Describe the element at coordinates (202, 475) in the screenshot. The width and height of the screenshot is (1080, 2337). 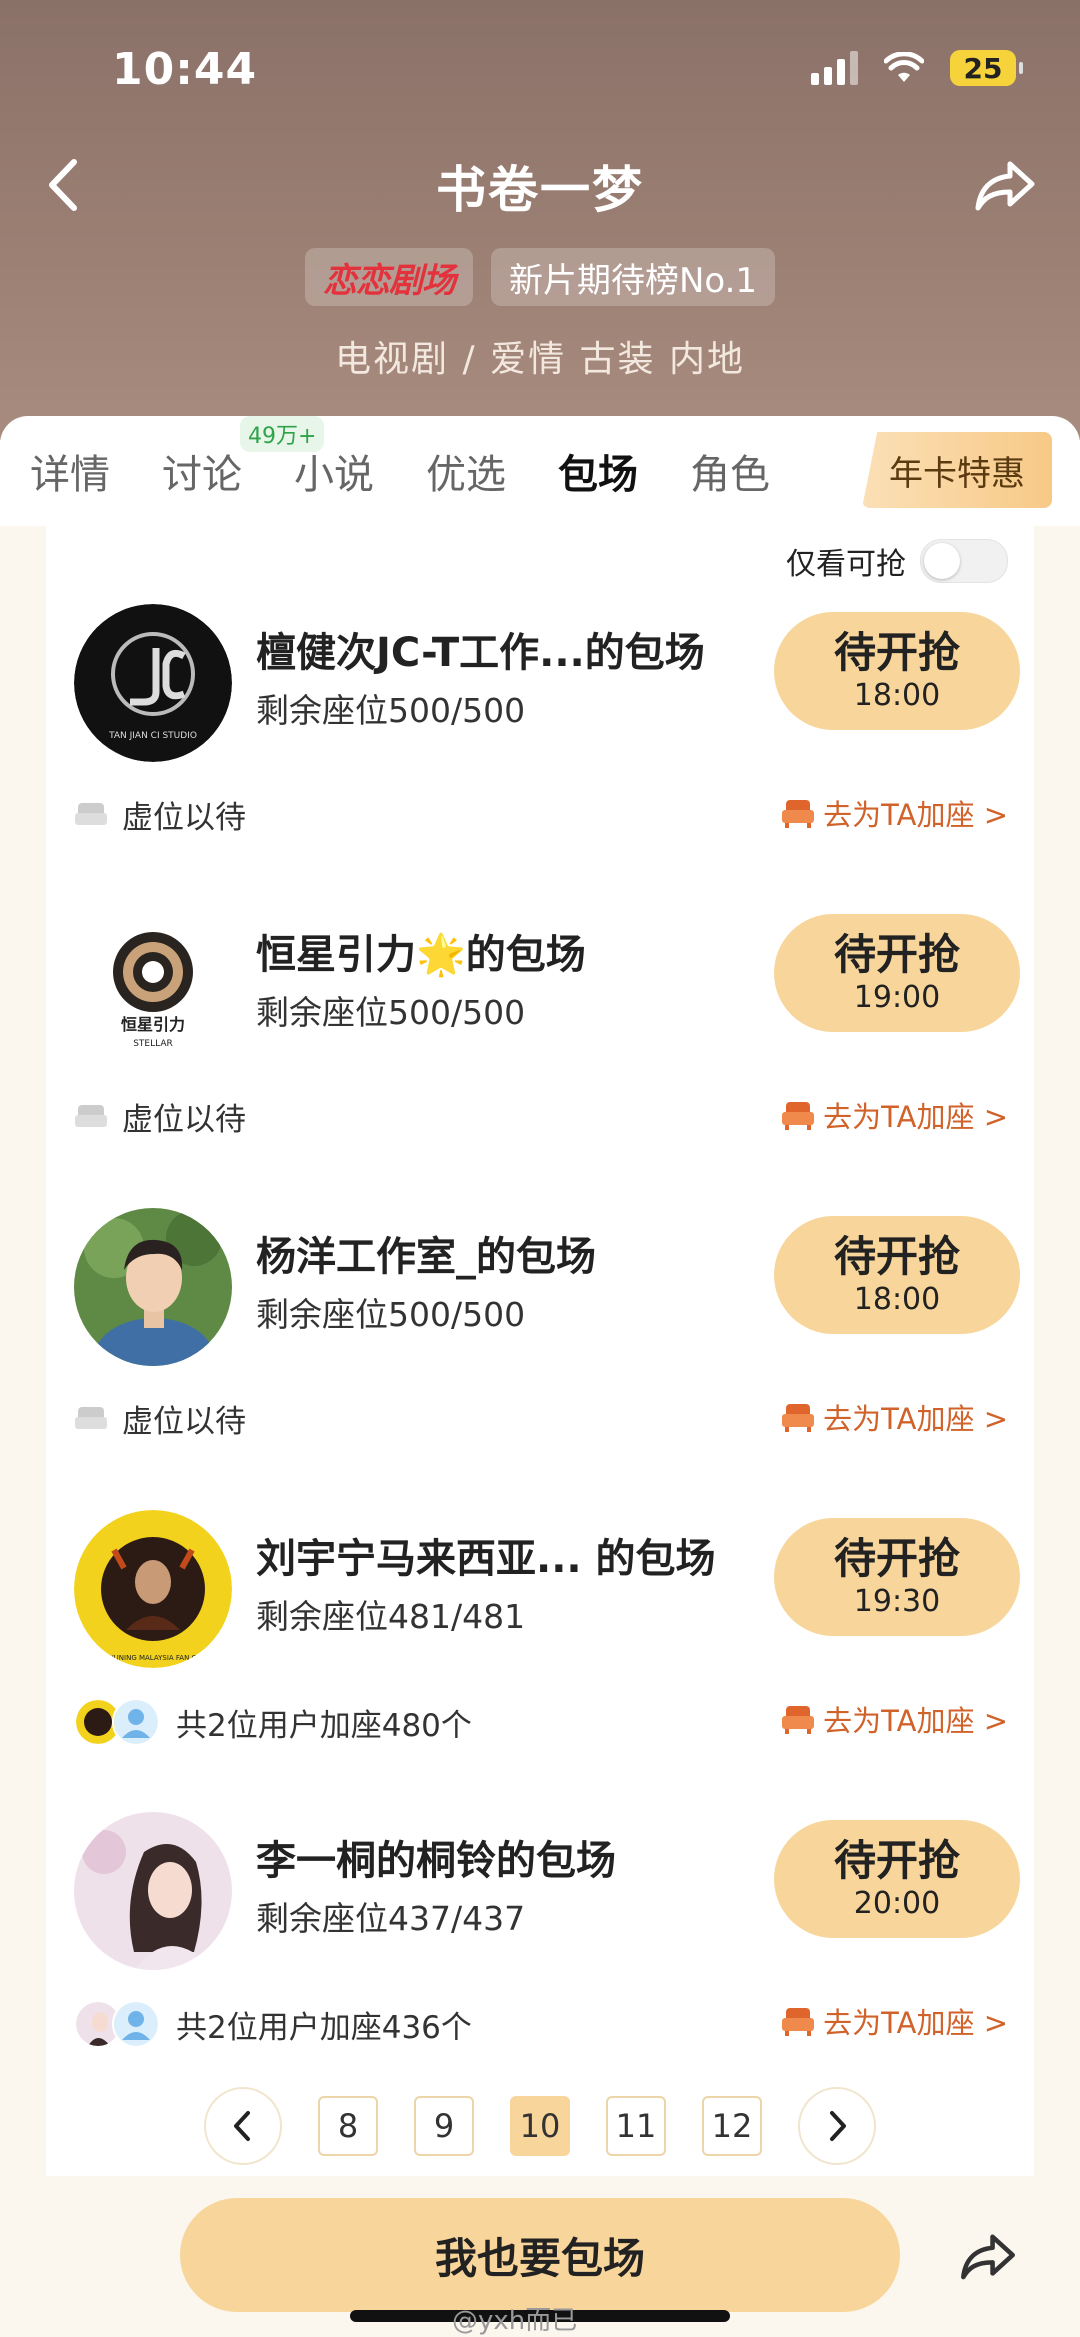
I see `tab-label: 讨论` at that location.